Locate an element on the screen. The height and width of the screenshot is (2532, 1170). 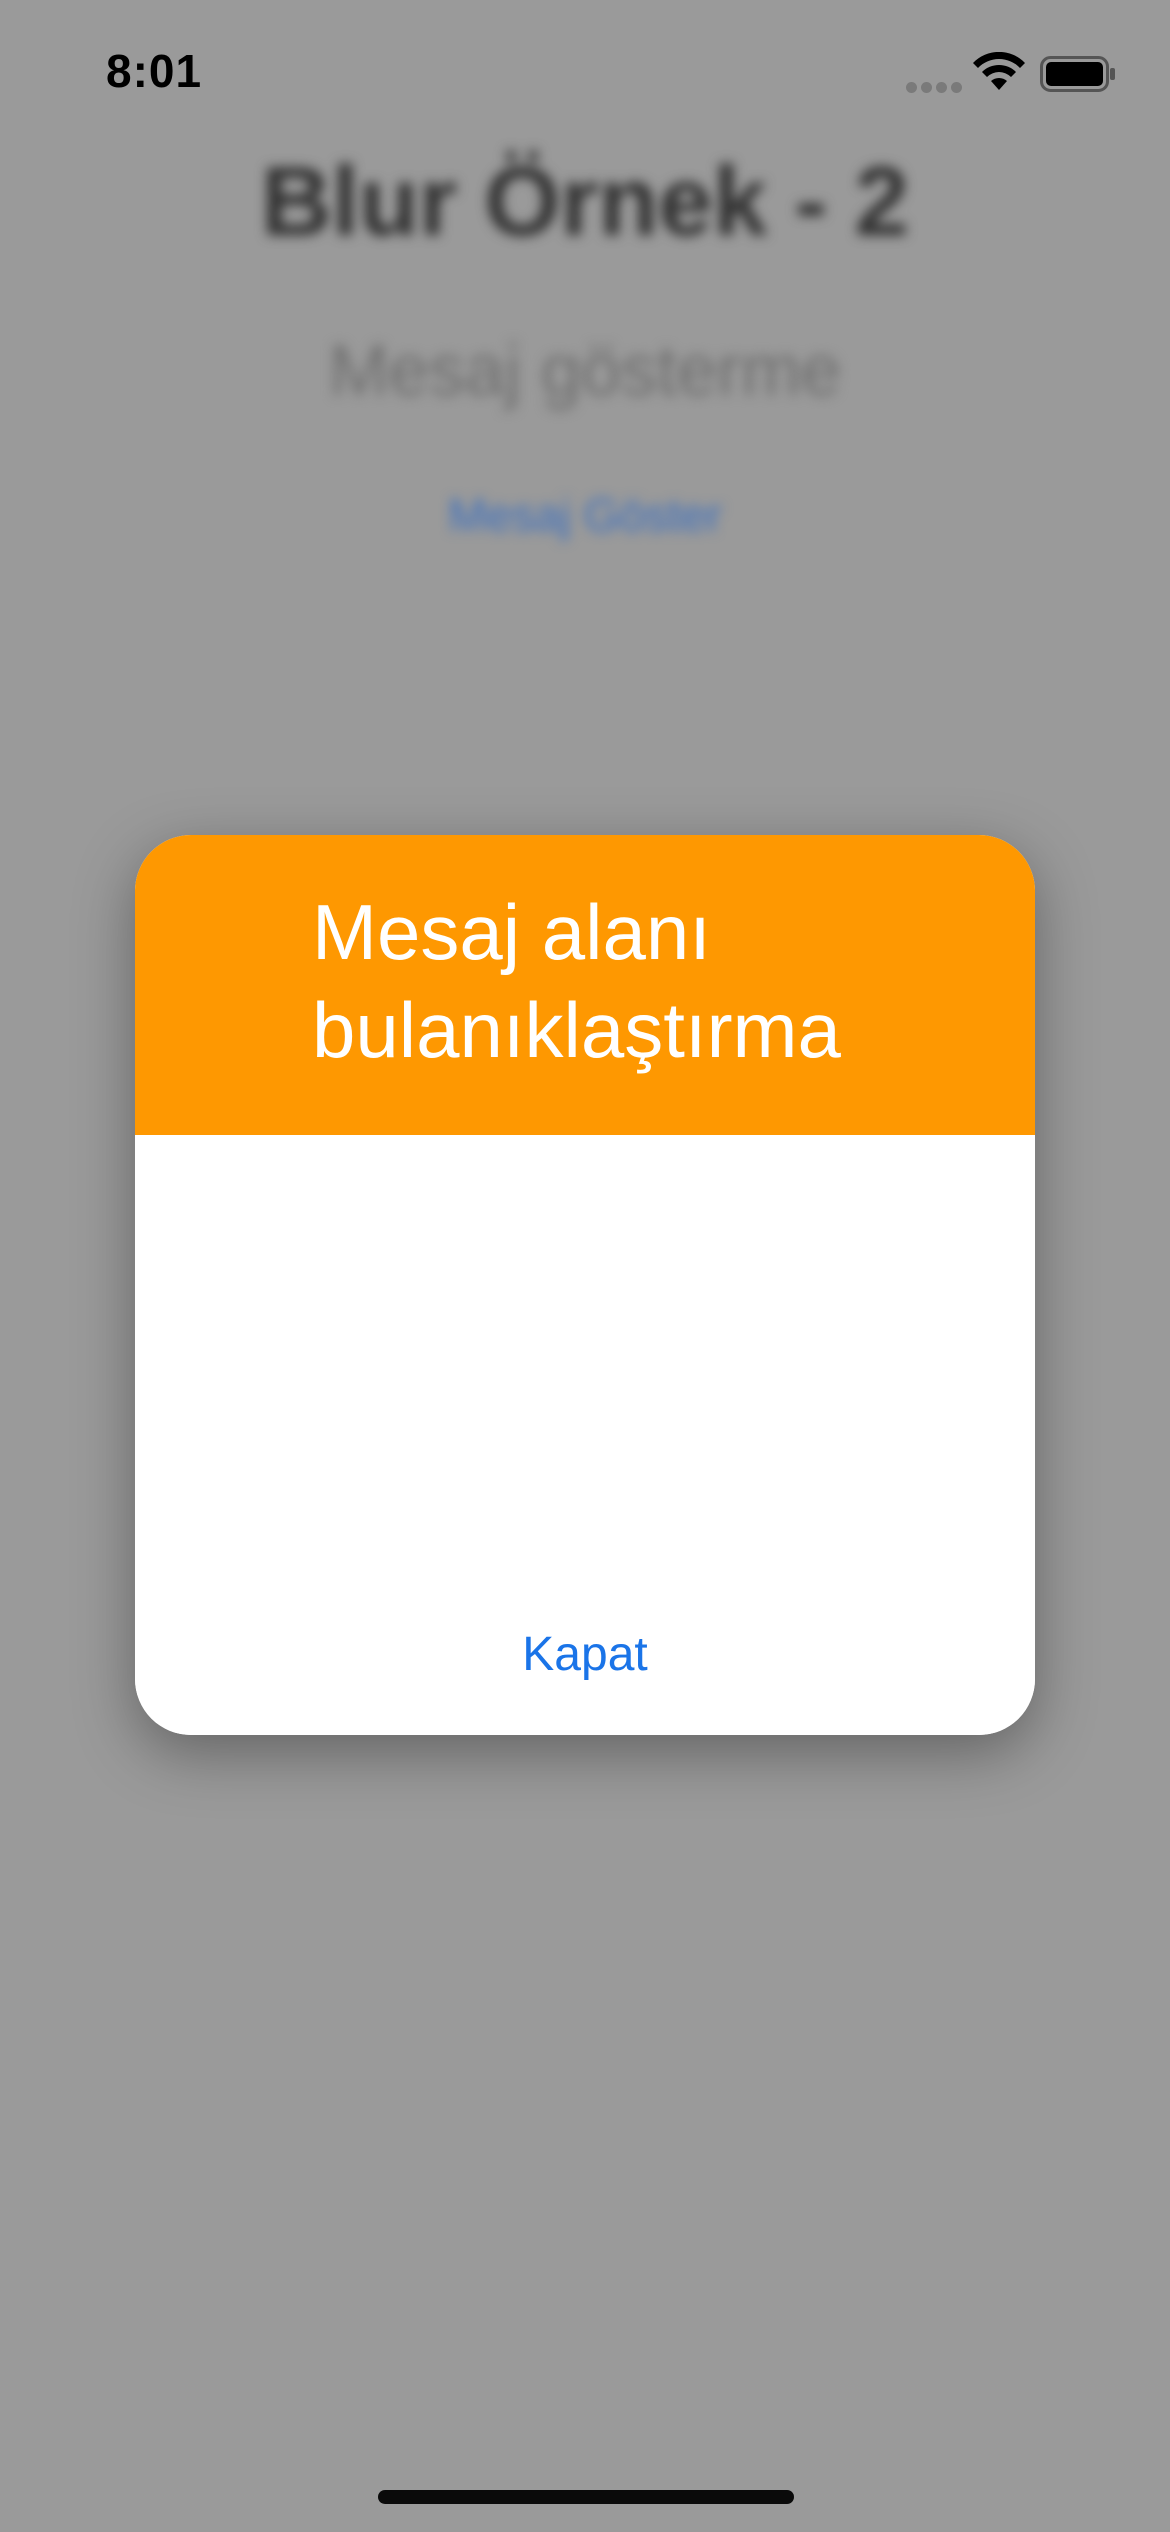
cellular-signal-icon is located at coordinates (934, 89).